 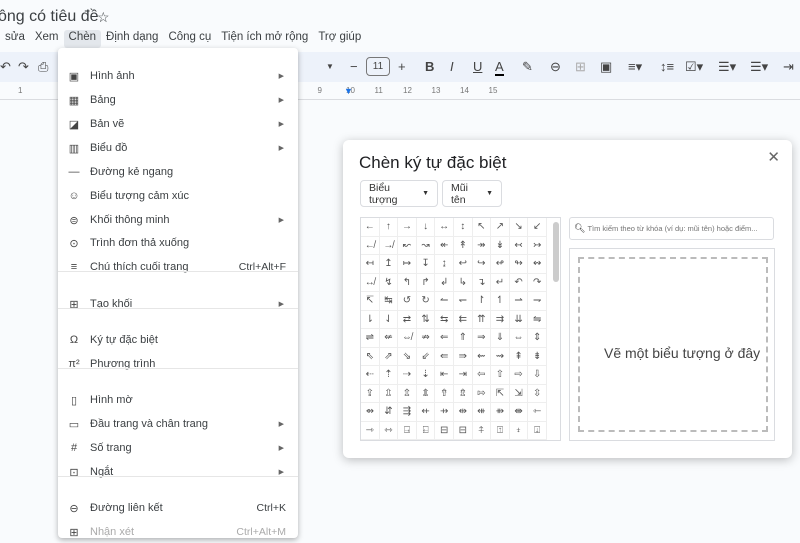 What do you see at coordinates (389, 430) in the screenshot?
I see `symbol-cell: ⇿` at bounding box center [389, 430].